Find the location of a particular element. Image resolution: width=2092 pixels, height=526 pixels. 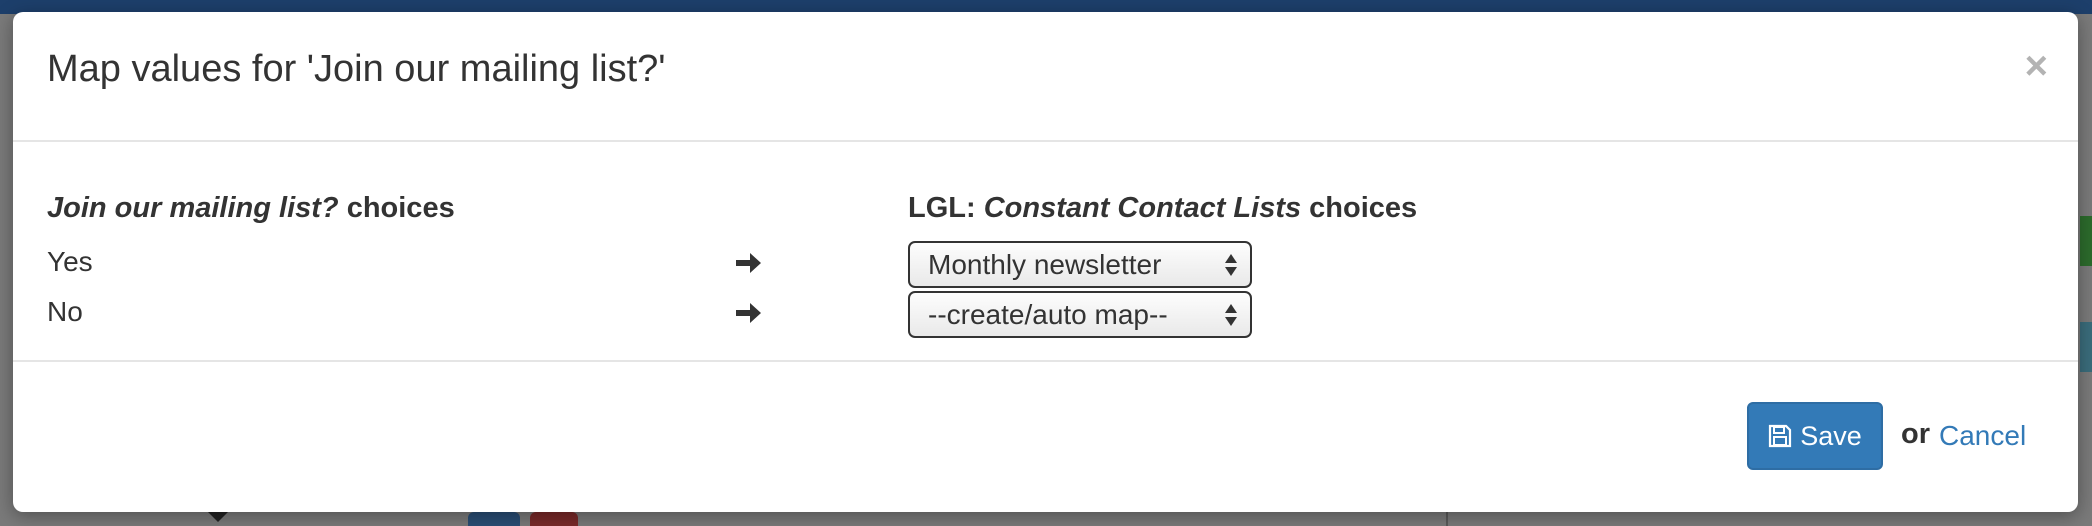

floppy-disk-icon is located at coordinates (1780, 436).